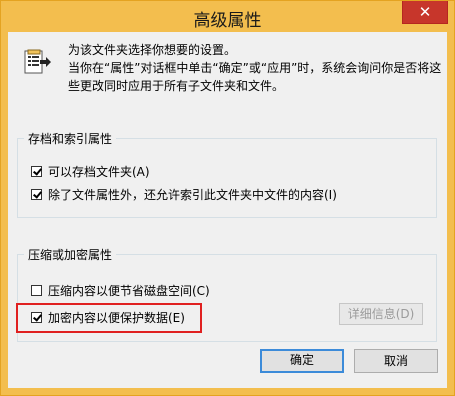 The width and height of the screenshot is (455, 396). What do you see at coordinates (70, 254) in the screenshot?
I see `compress-group-title: 压缩或加密属性` at bounding box center [70, 254].